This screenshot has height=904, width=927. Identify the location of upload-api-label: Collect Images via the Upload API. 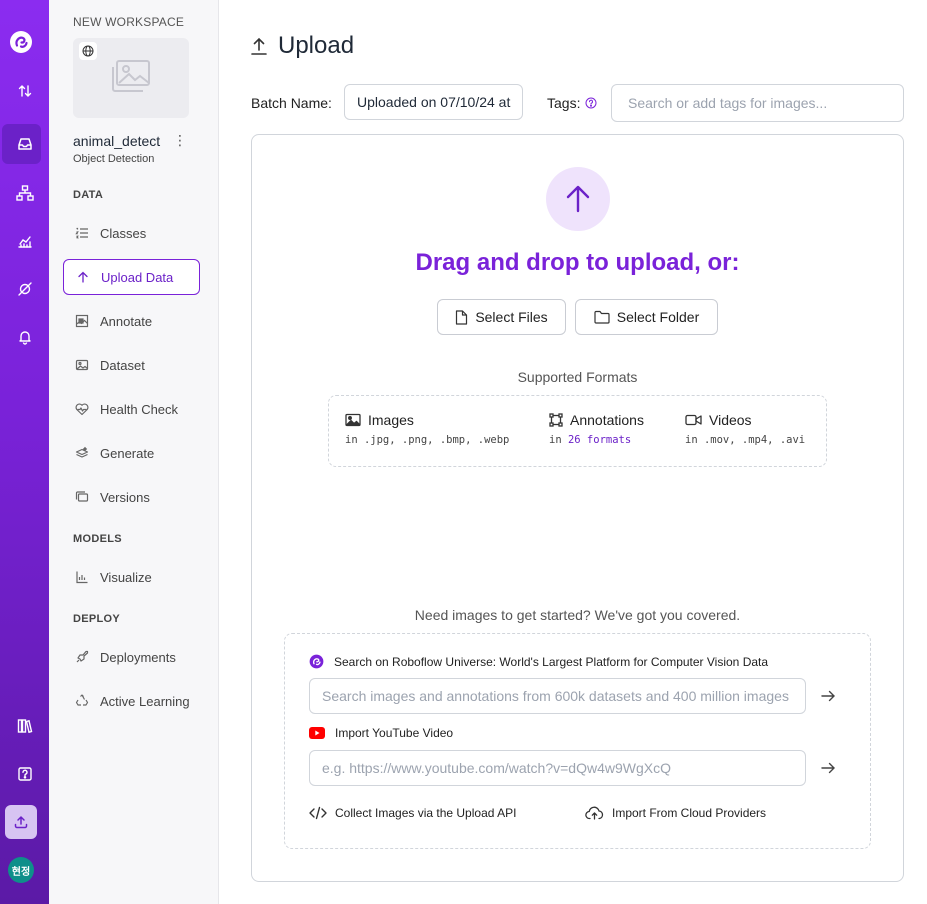
(426, 813).